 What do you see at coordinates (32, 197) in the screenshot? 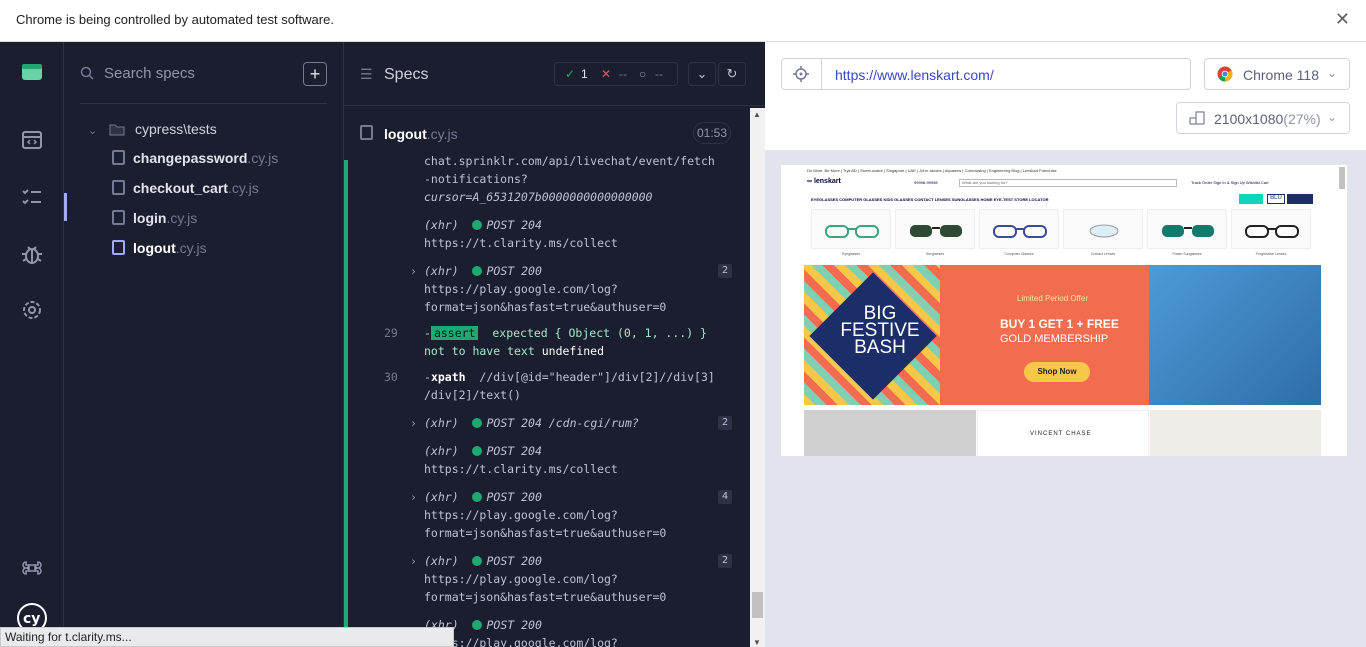
I see `runs-icon` at bounding box center [32, 197].